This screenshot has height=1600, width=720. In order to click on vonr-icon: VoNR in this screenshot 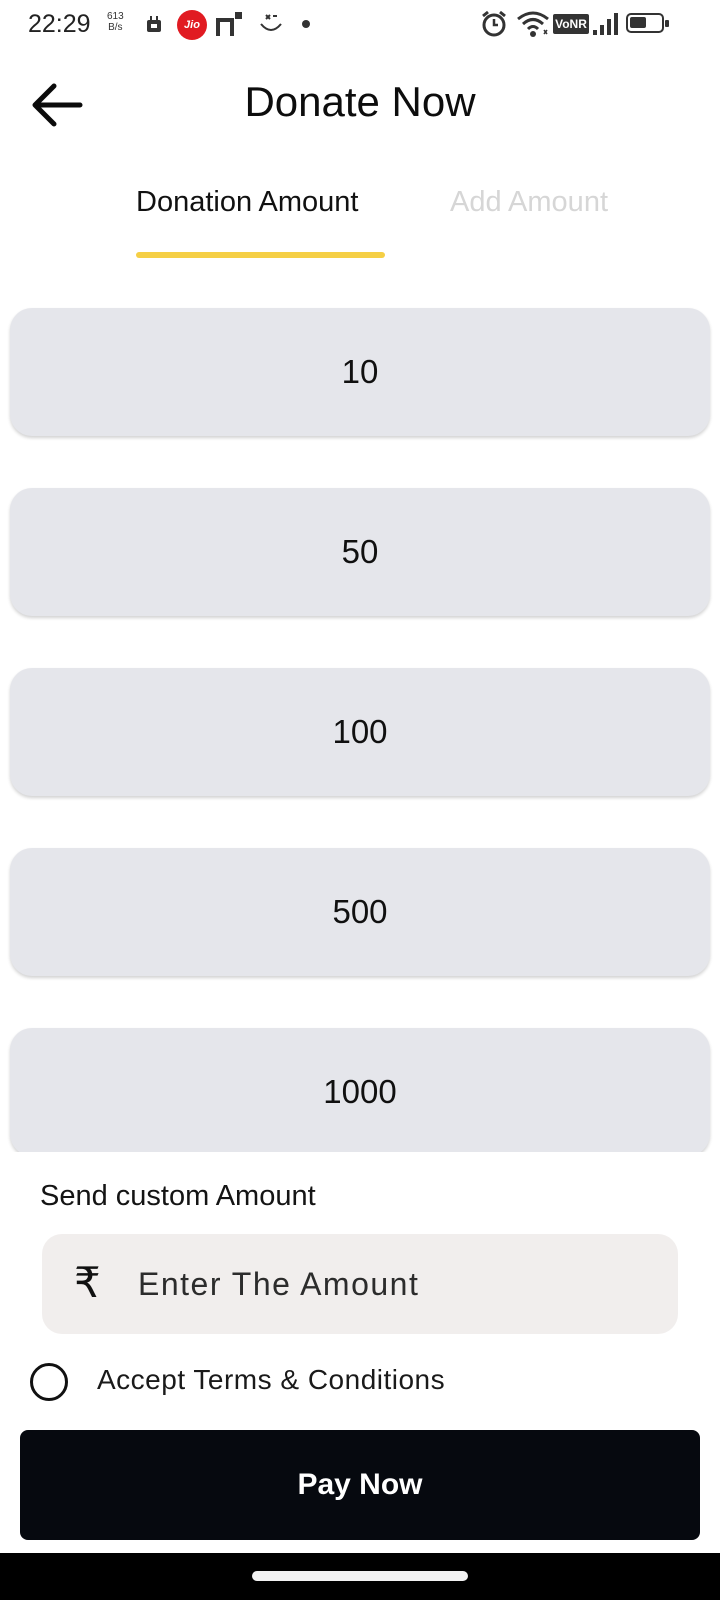, I will do `click(571, 24)`.